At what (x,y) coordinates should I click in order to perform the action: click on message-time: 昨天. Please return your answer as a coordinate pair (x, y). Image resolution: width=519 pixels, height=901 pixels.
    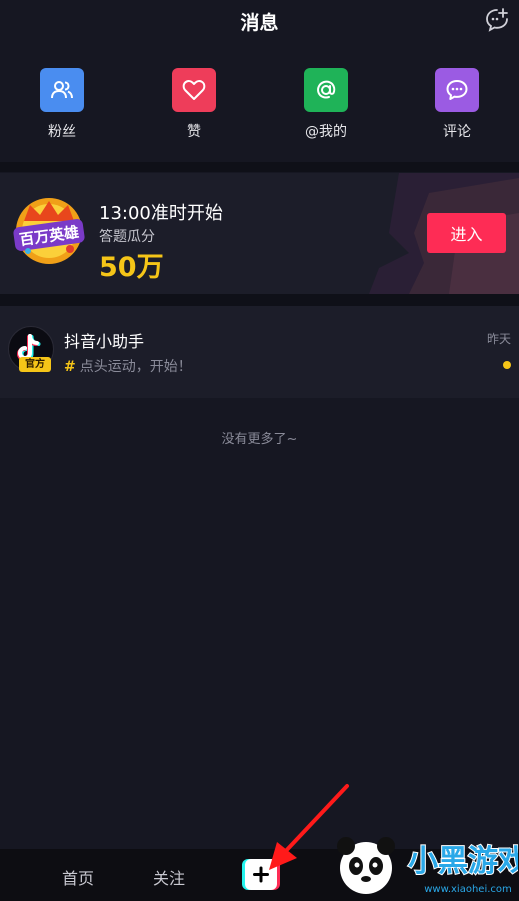
    Looking at the image, I should click on (498, 339).